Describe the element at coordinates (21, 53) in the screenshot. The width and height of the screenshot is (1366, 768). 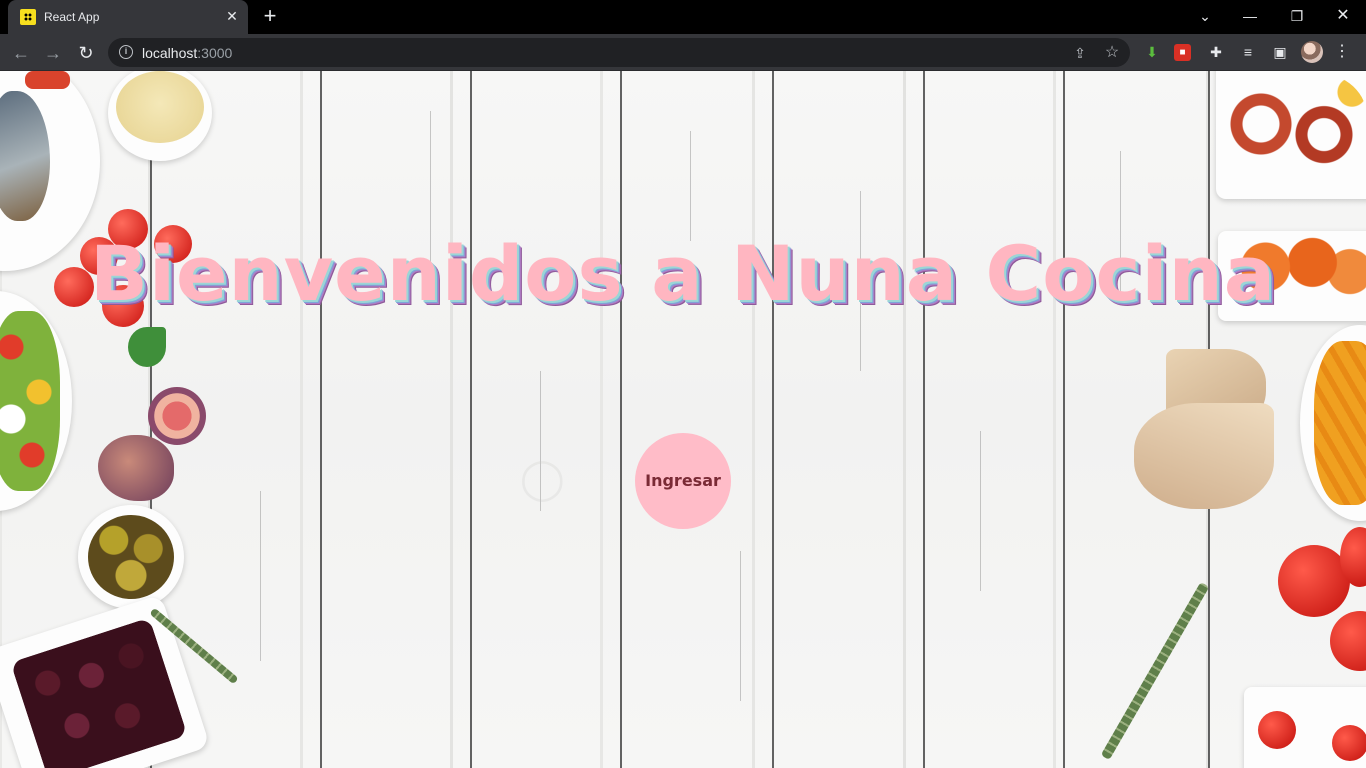
I see `back-icon: ←` at that location.